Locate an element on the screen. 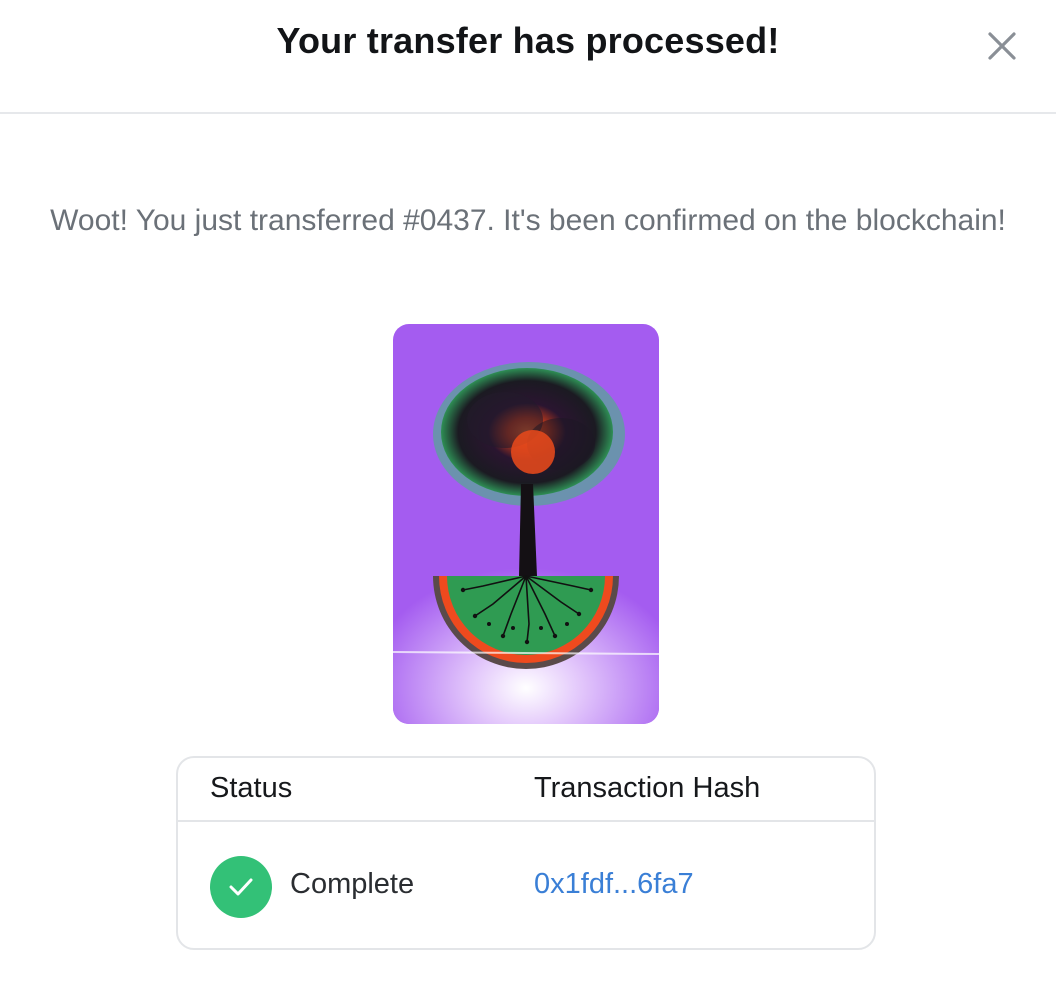 The height and width of the screenshot is (981, 1056). table-row: Complete 0x1fdf...6fa7 is located at coordinates (526, 886).